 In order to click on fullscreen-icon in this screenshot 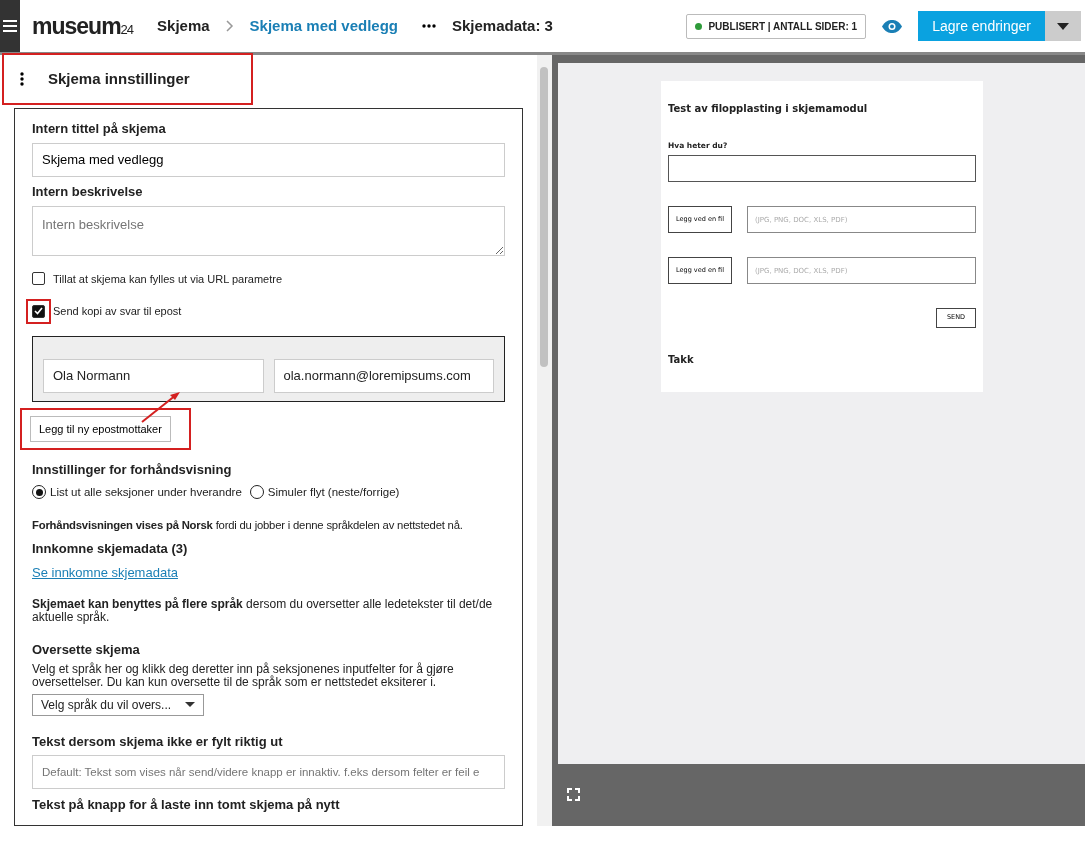, I will do `click(573, 795)`.